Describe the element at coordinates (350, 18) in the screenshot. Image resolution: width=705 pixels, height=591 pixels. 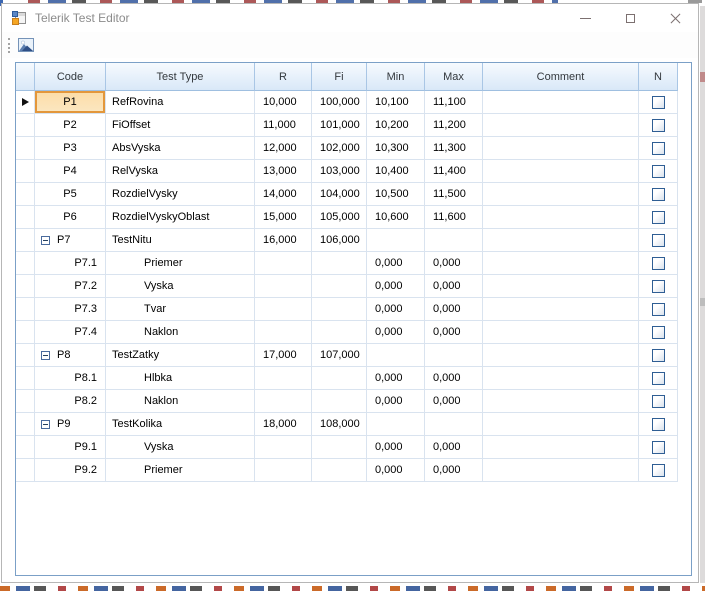
I see `title-bar: Telerik Test Editor` at that location.